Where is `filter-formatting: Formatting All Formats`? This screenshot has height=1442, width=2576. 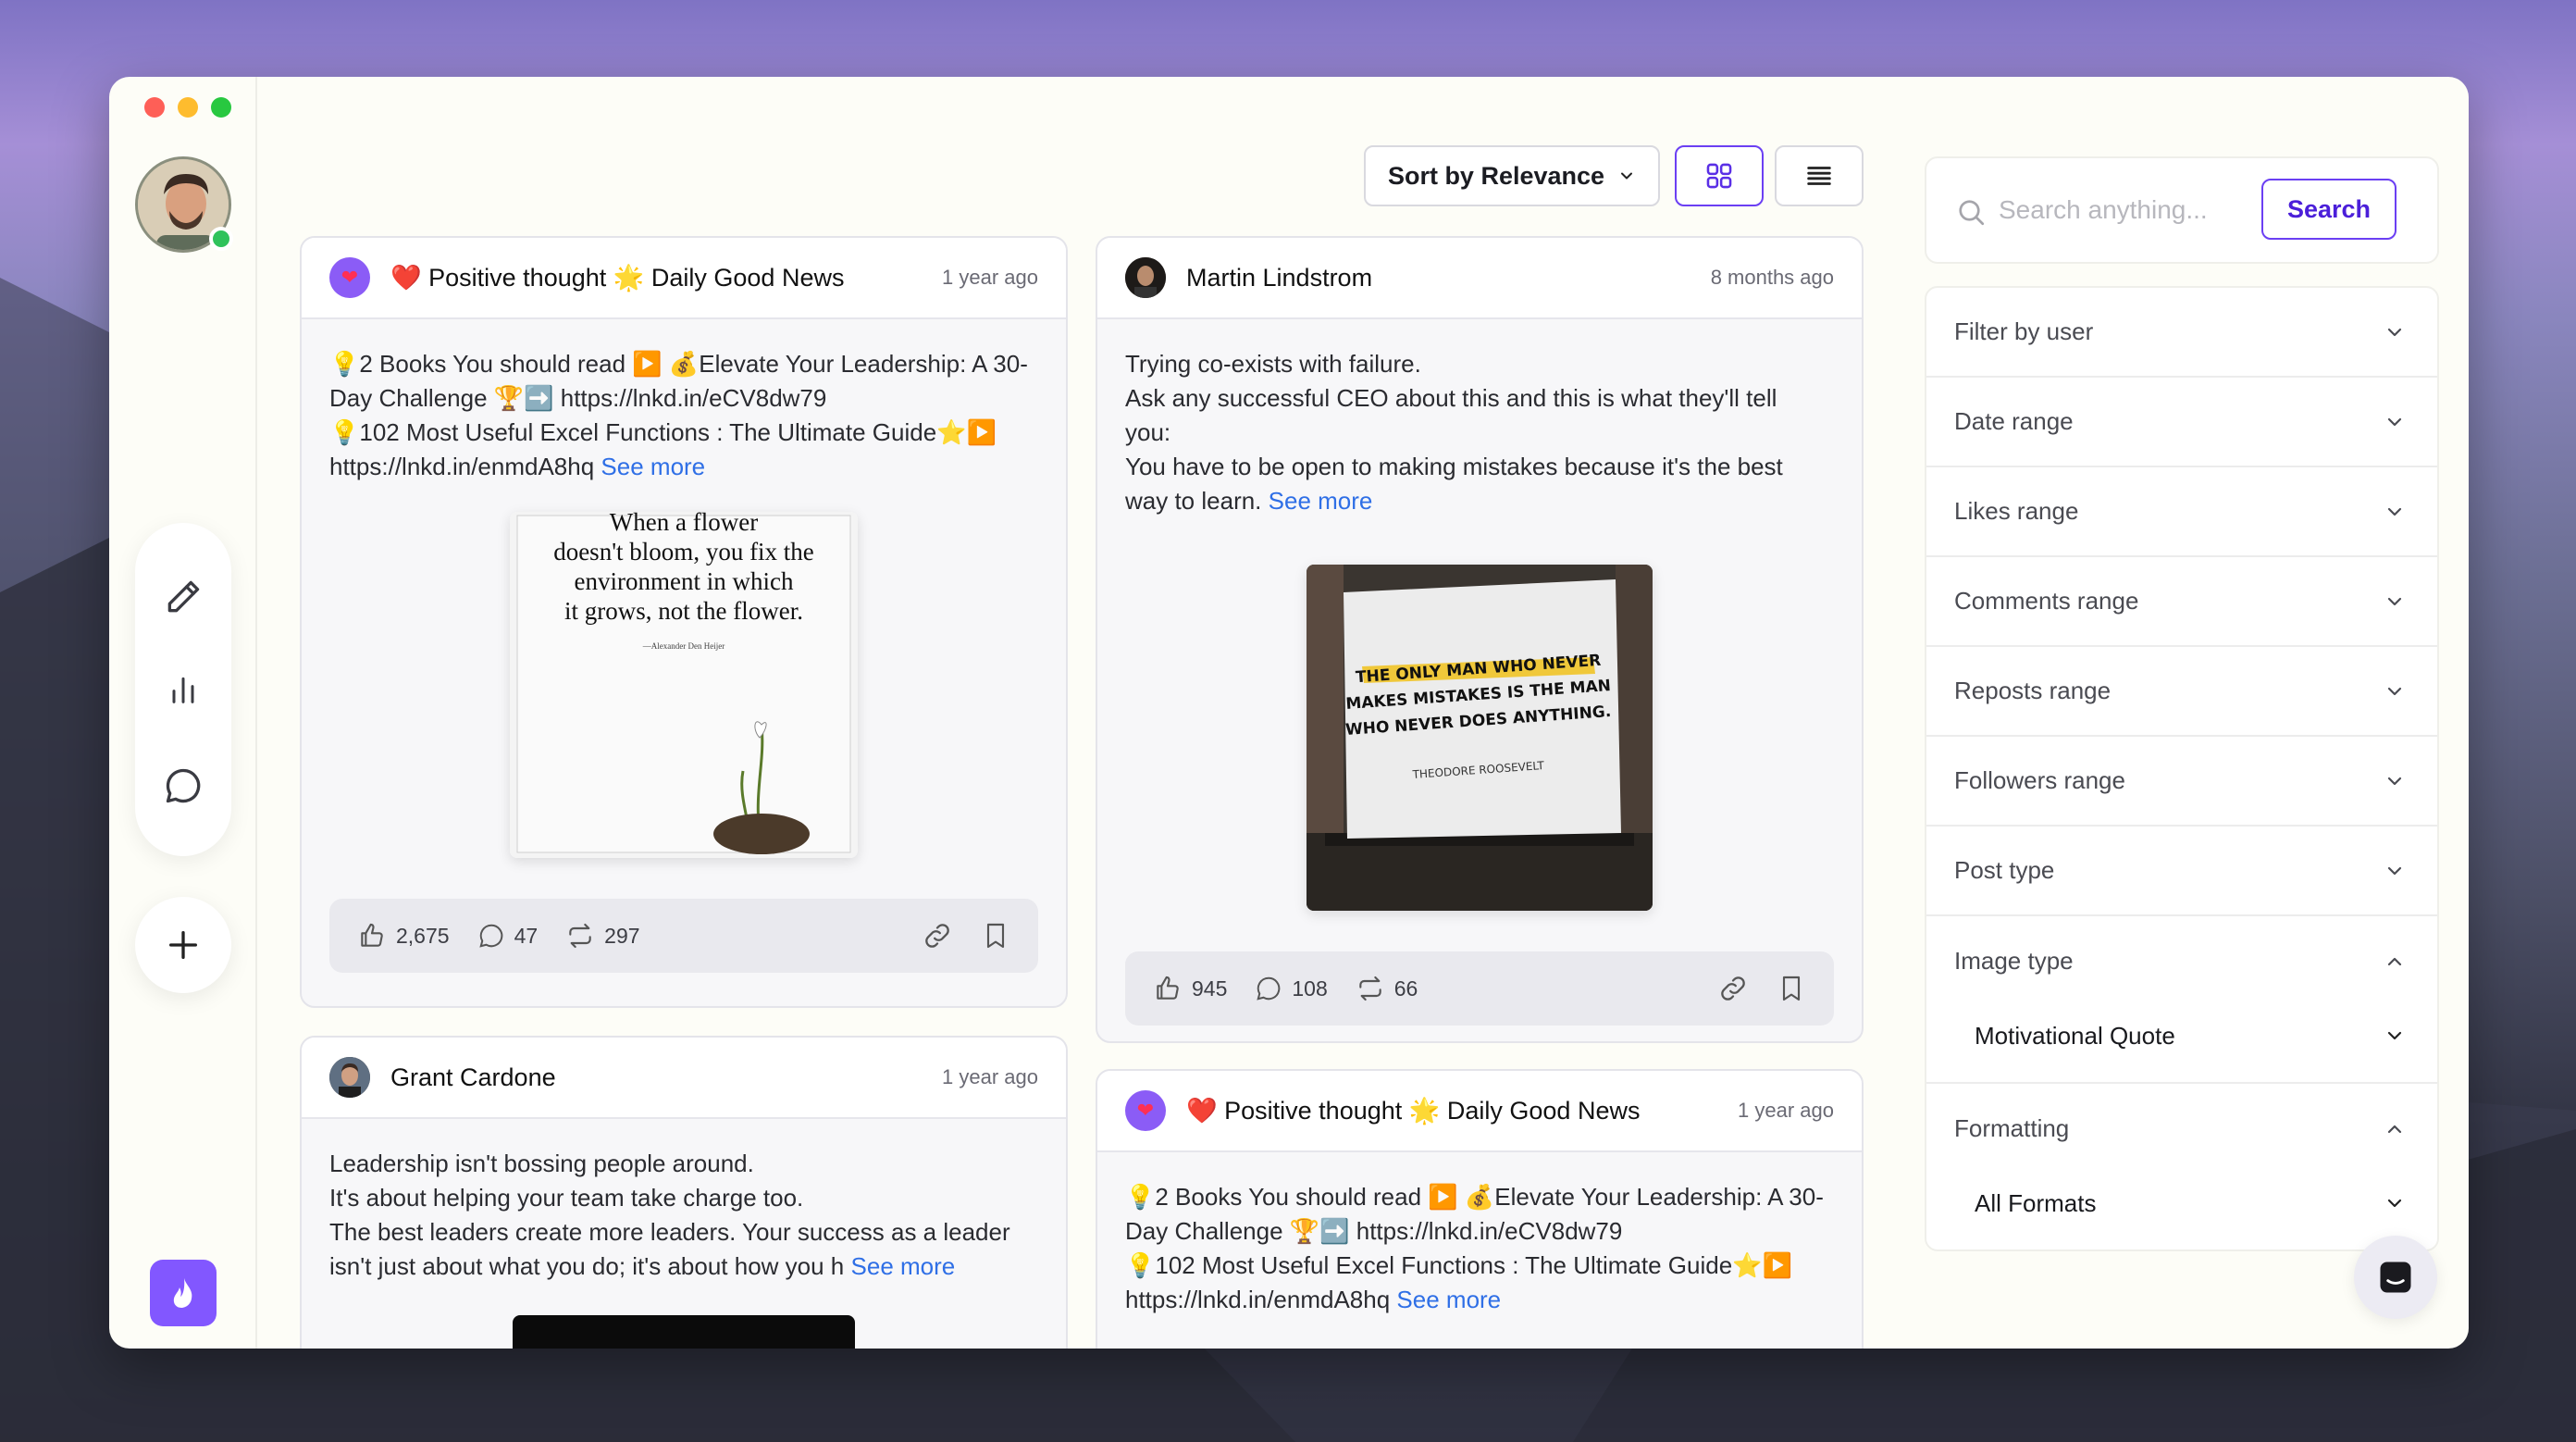
filter-formatting: Formatting All Formats is located at coordinates (2182, 1166).